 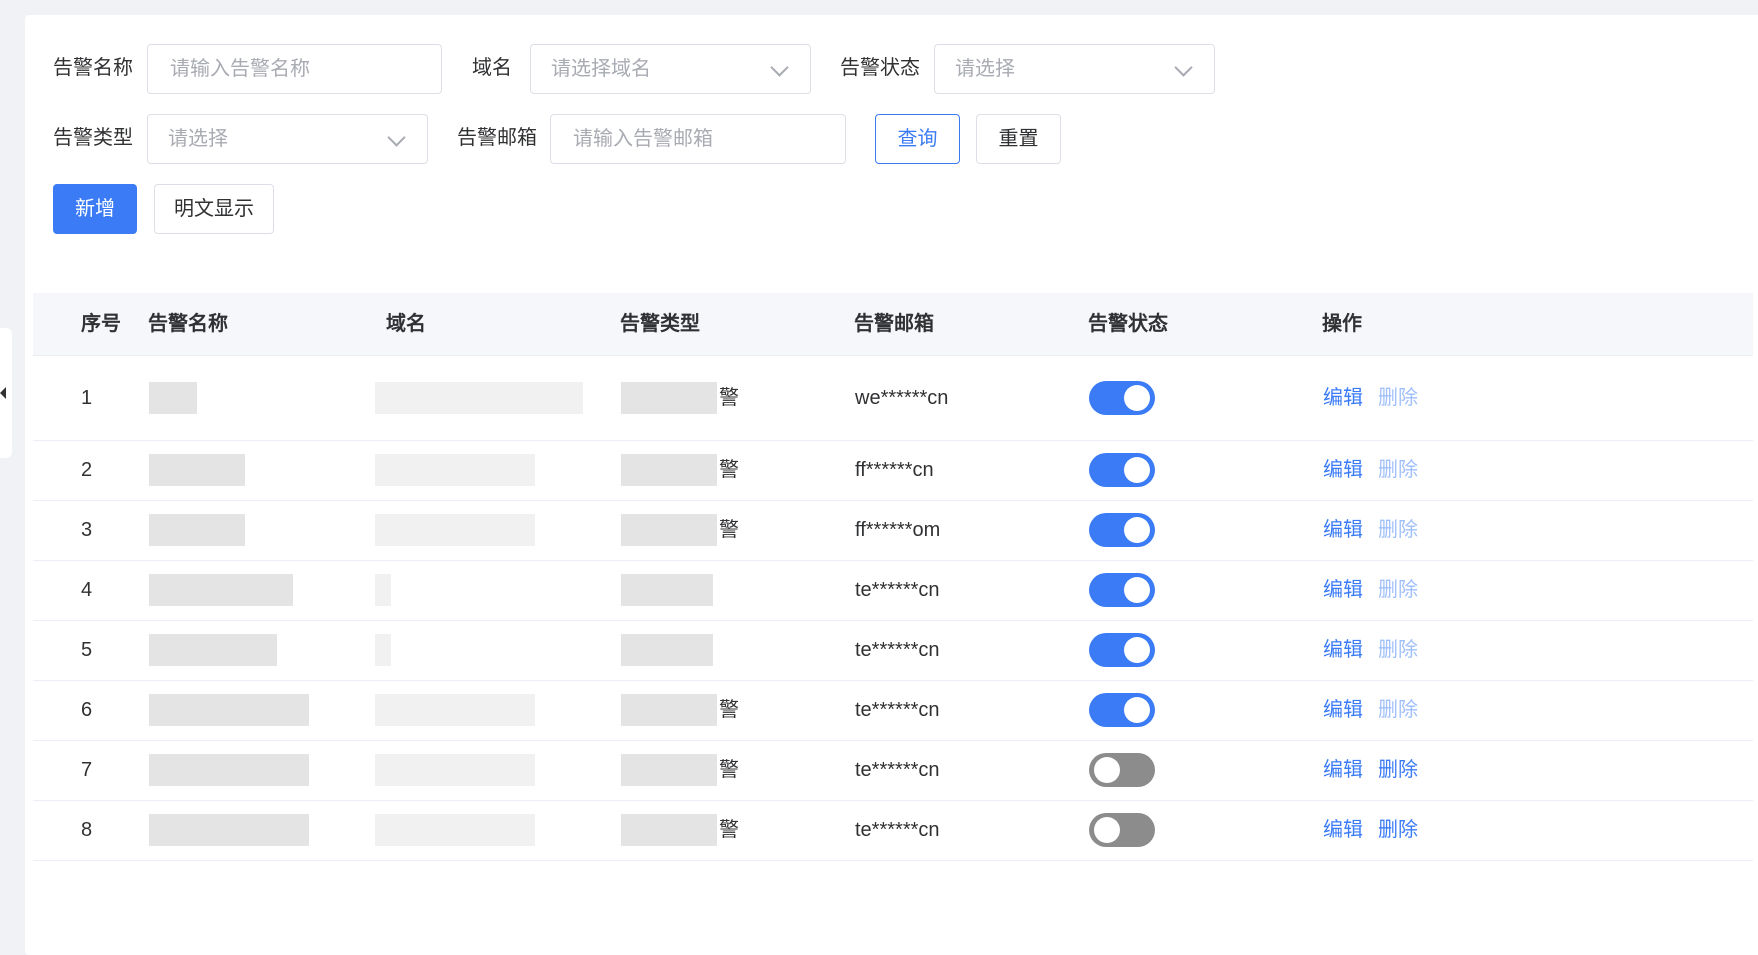 I want to click on domain-select: 请选择域名, so click(x=670, y=69).